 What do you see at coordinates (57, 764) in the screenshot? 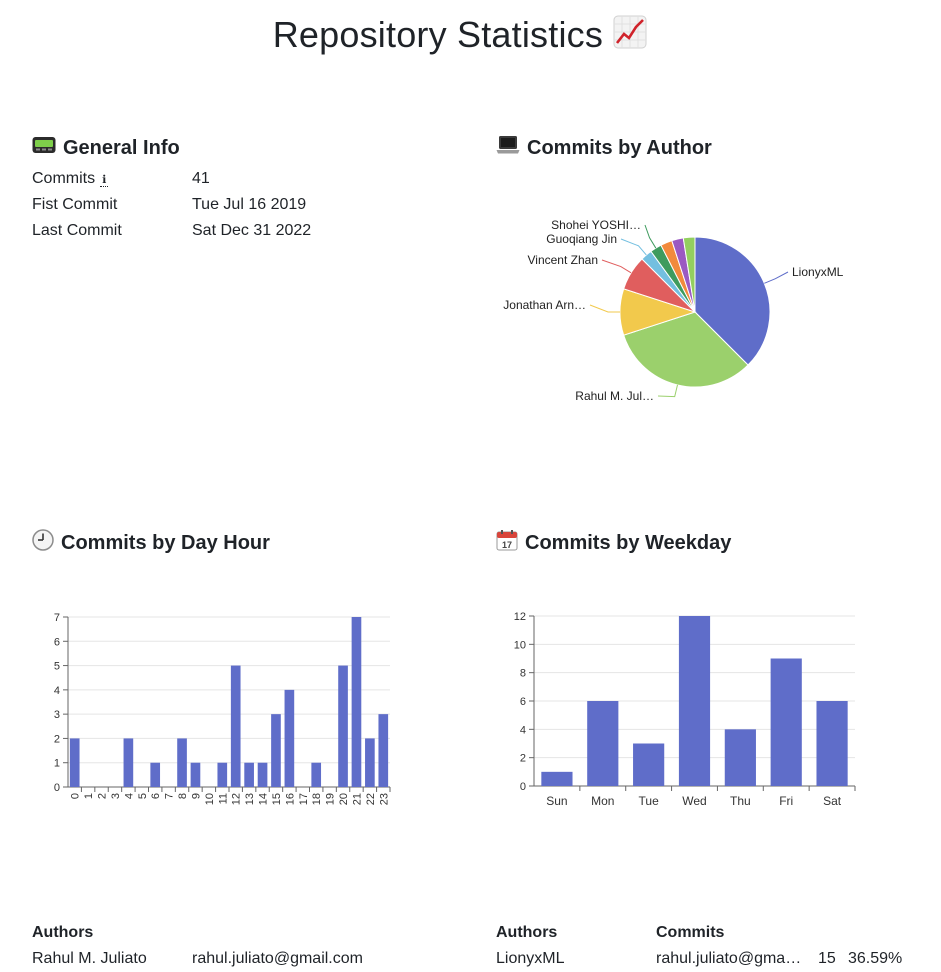
I see `y-tick-label: 1` at bounding box center [57, 764].